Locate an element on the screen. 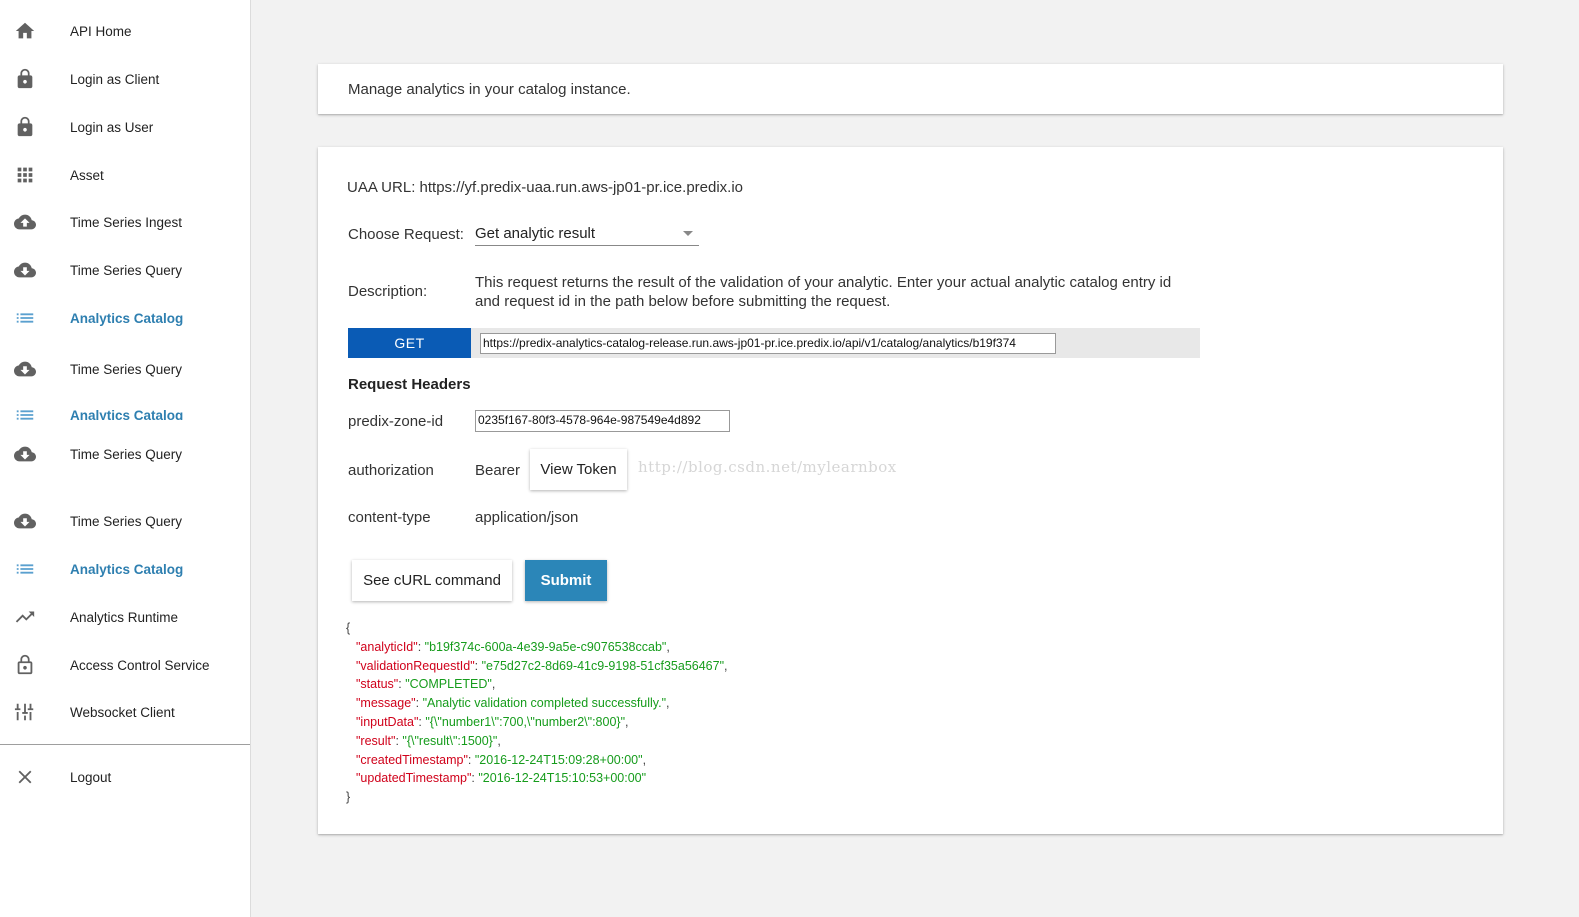 The height and width of the screenshot is (917, 1579). sidebar-item-label: Time Series Ingest is located at coordinates (126, 222).